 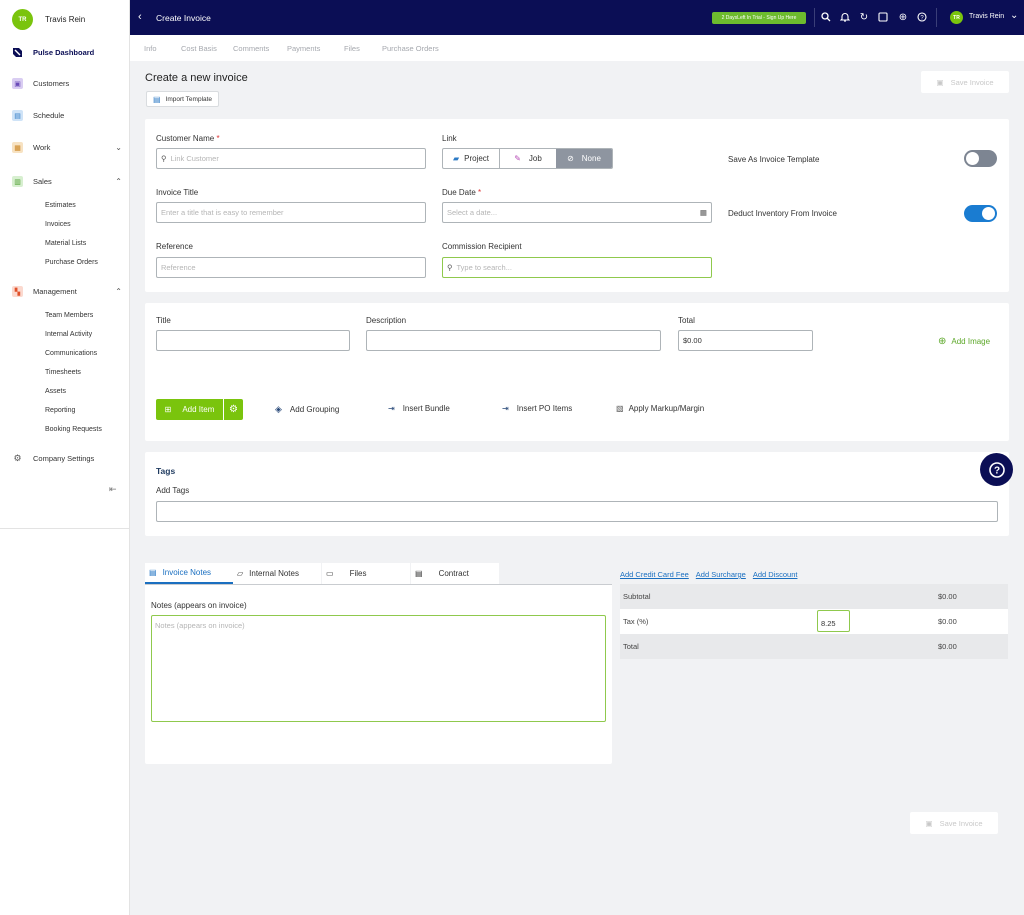 I want to click on tab-internal-notes: ▱ Internal Notes, so click(x=277, y=573).